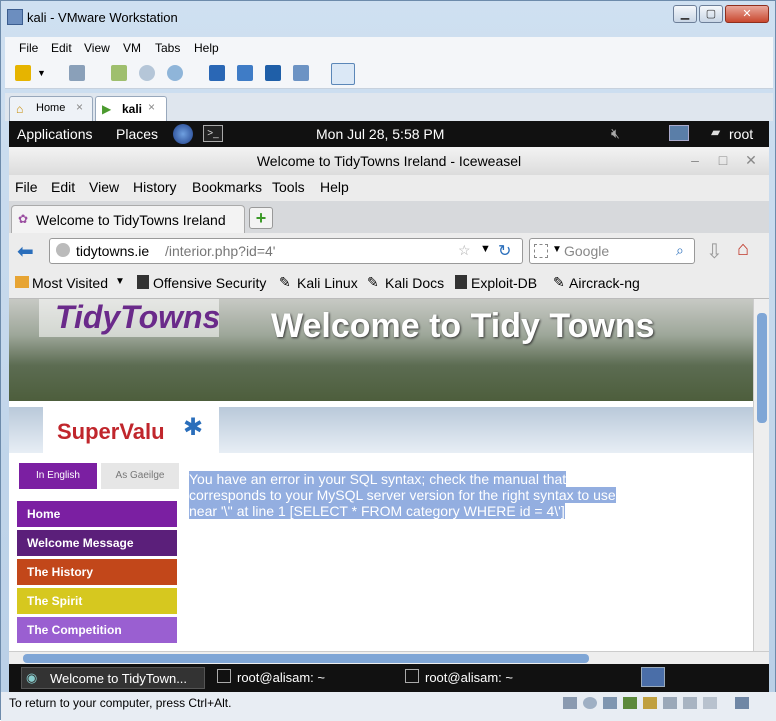 The width and height of the screenshot is (776, 721). What do you see at coordinates (213, 133) in the screenshot?
I see `terminal-launcher-icon: >_` at bounding box center [213, 133].